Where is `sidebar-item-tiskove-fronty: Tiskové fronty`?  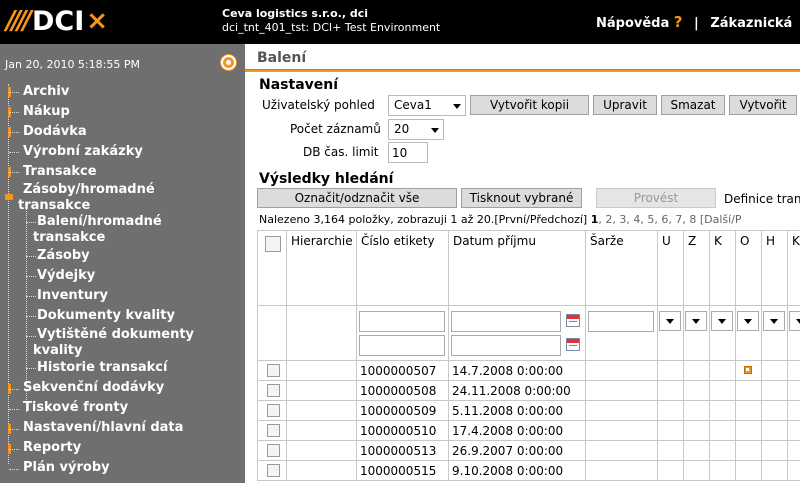 sidebar-item-tiskove-fronty: Tiskové fronty is located at coordinates (75, 408).